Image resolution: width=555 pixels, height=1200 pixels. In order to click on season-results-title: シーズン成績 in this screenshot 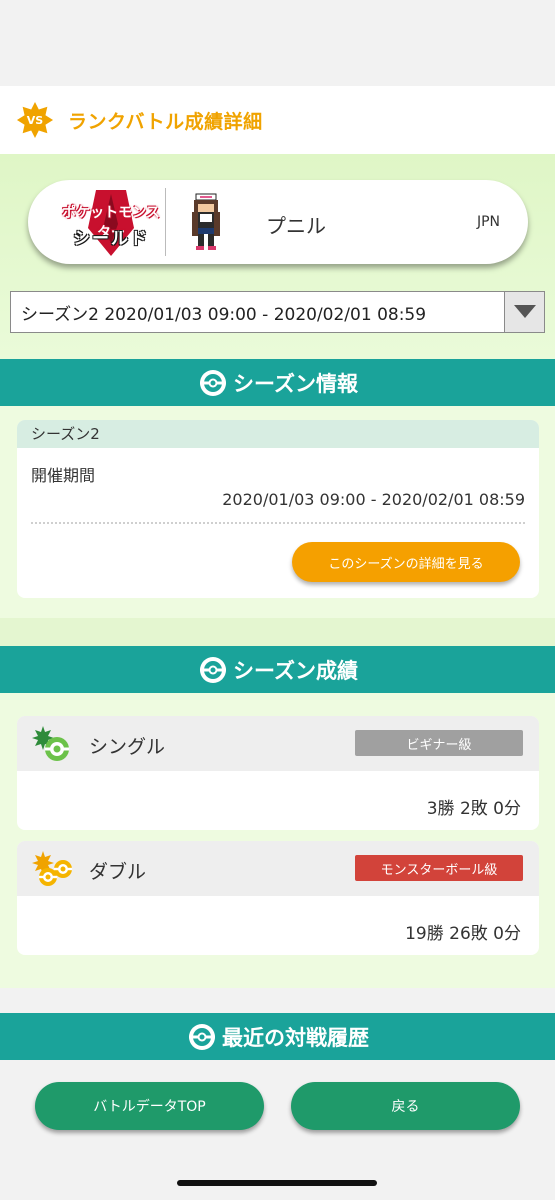, I will do `click(295, 670)`.